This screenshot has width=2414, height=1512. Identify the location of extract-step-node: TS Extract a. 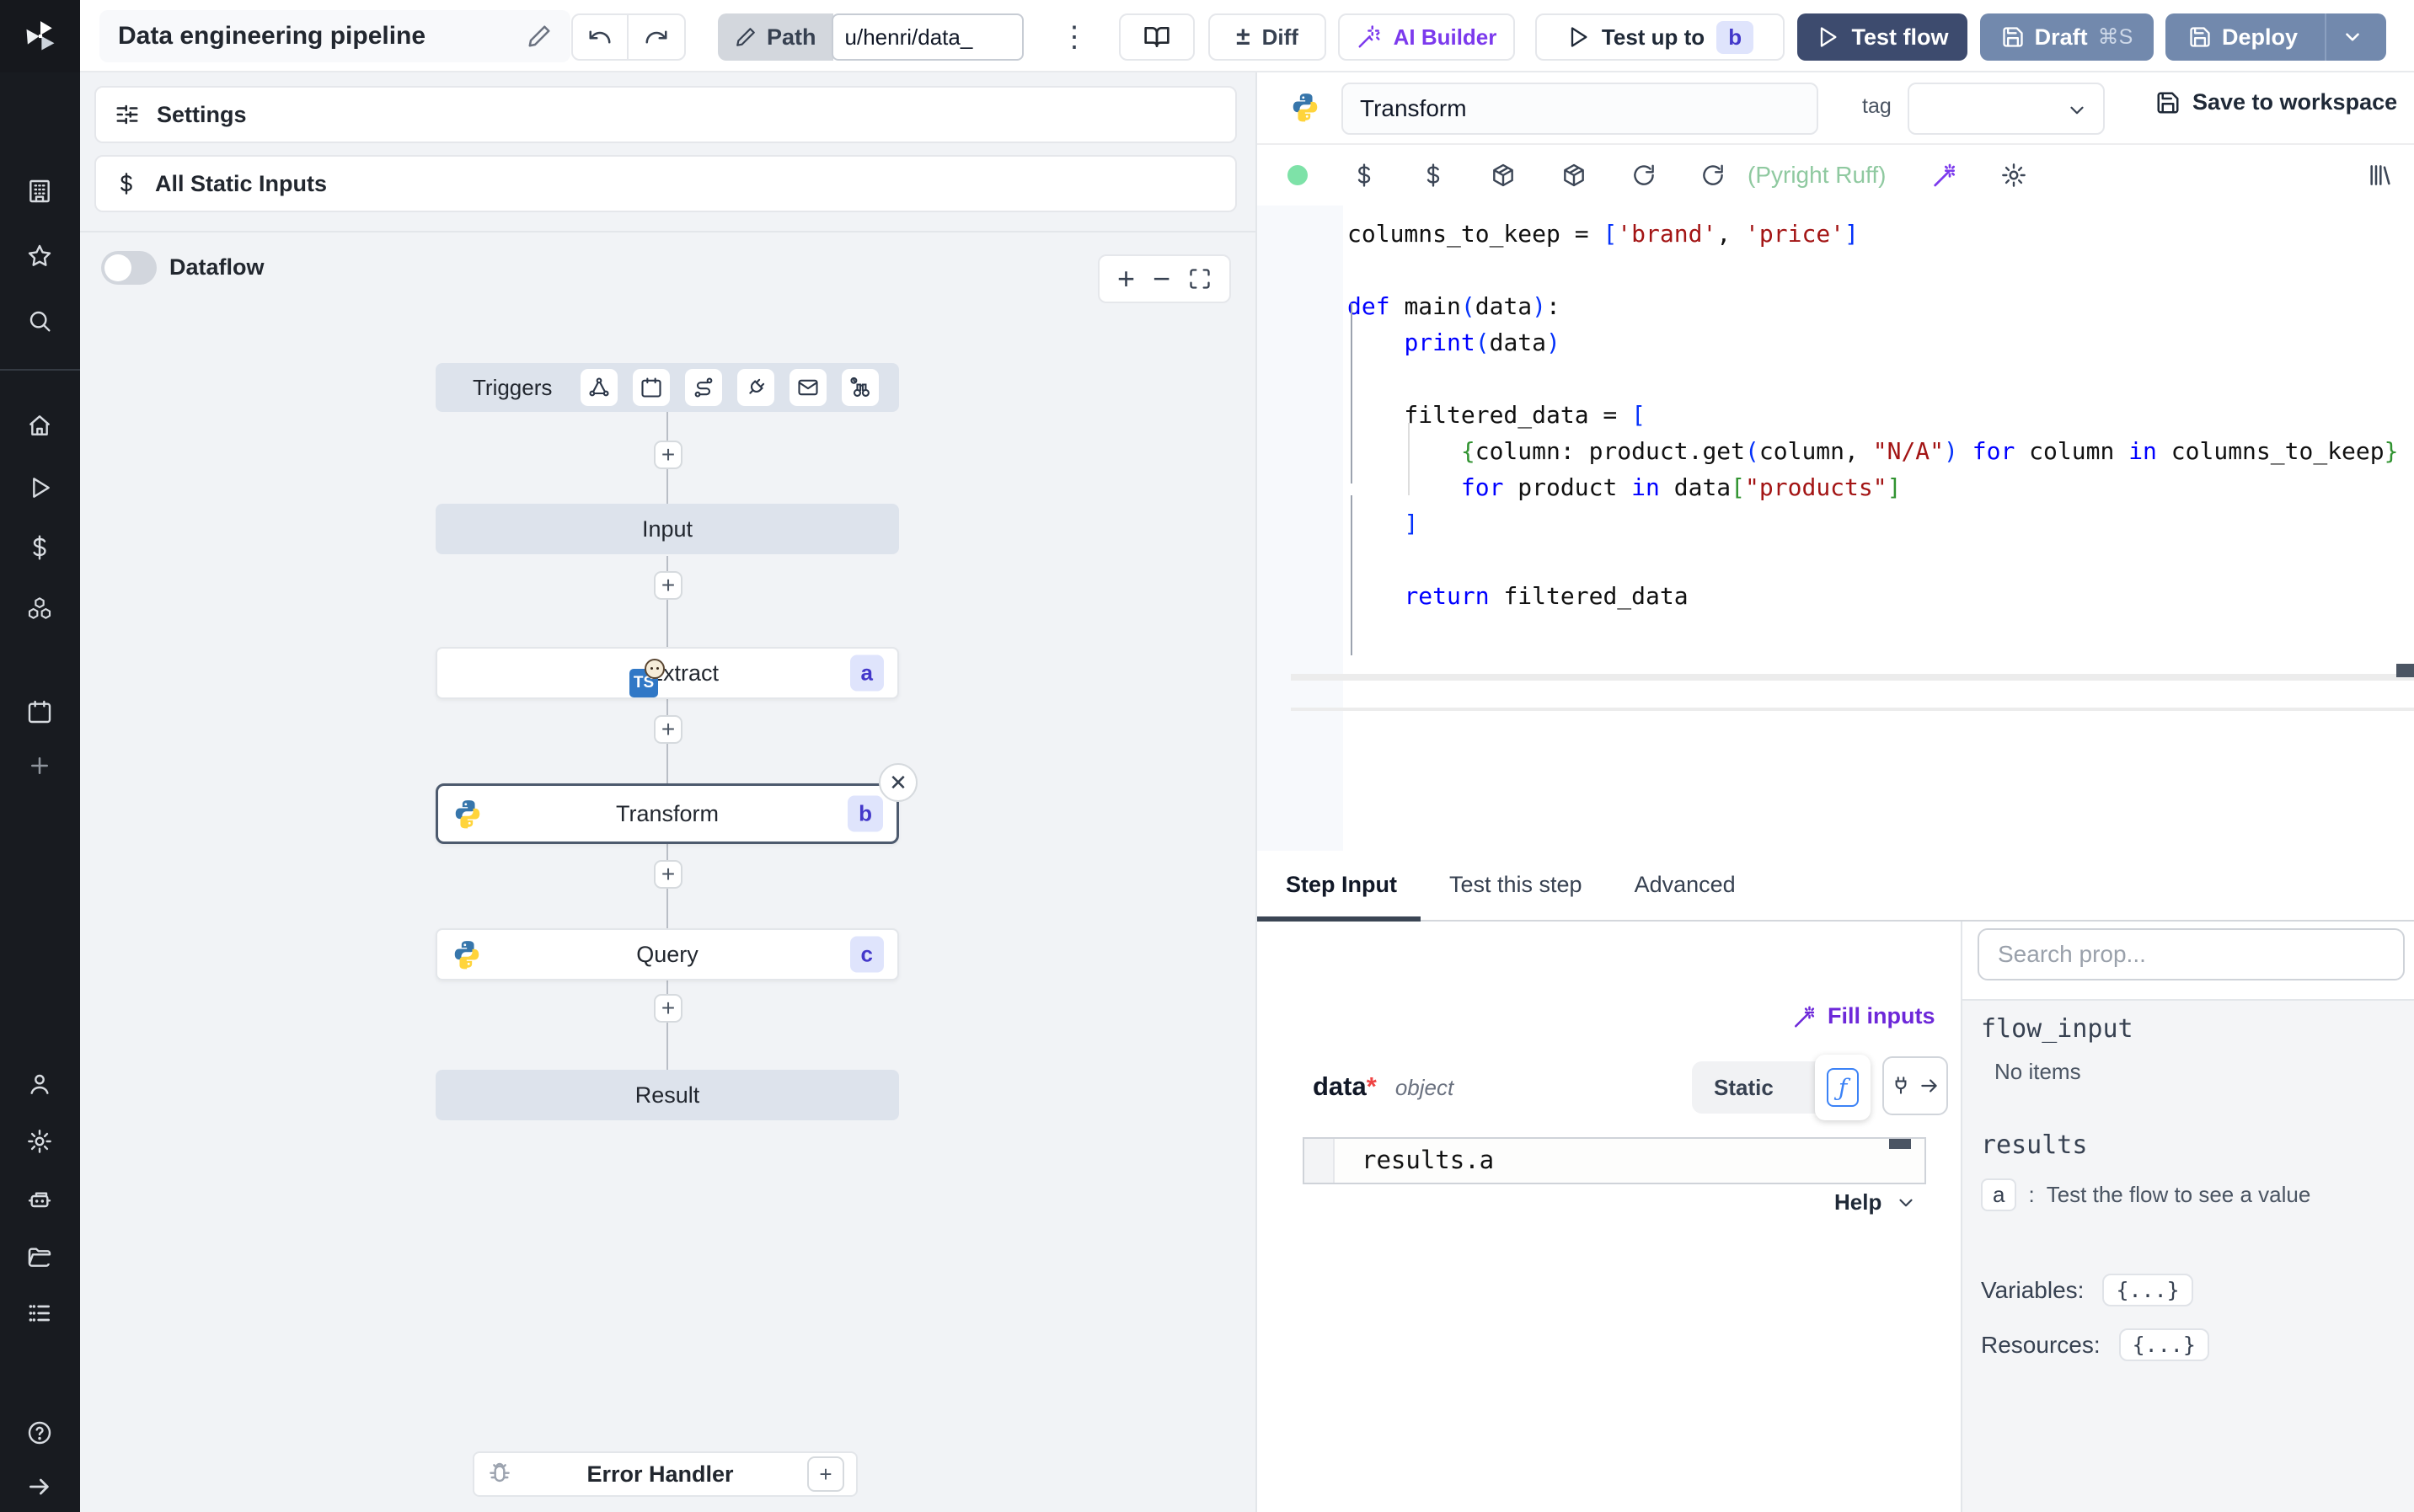
(667, 673).